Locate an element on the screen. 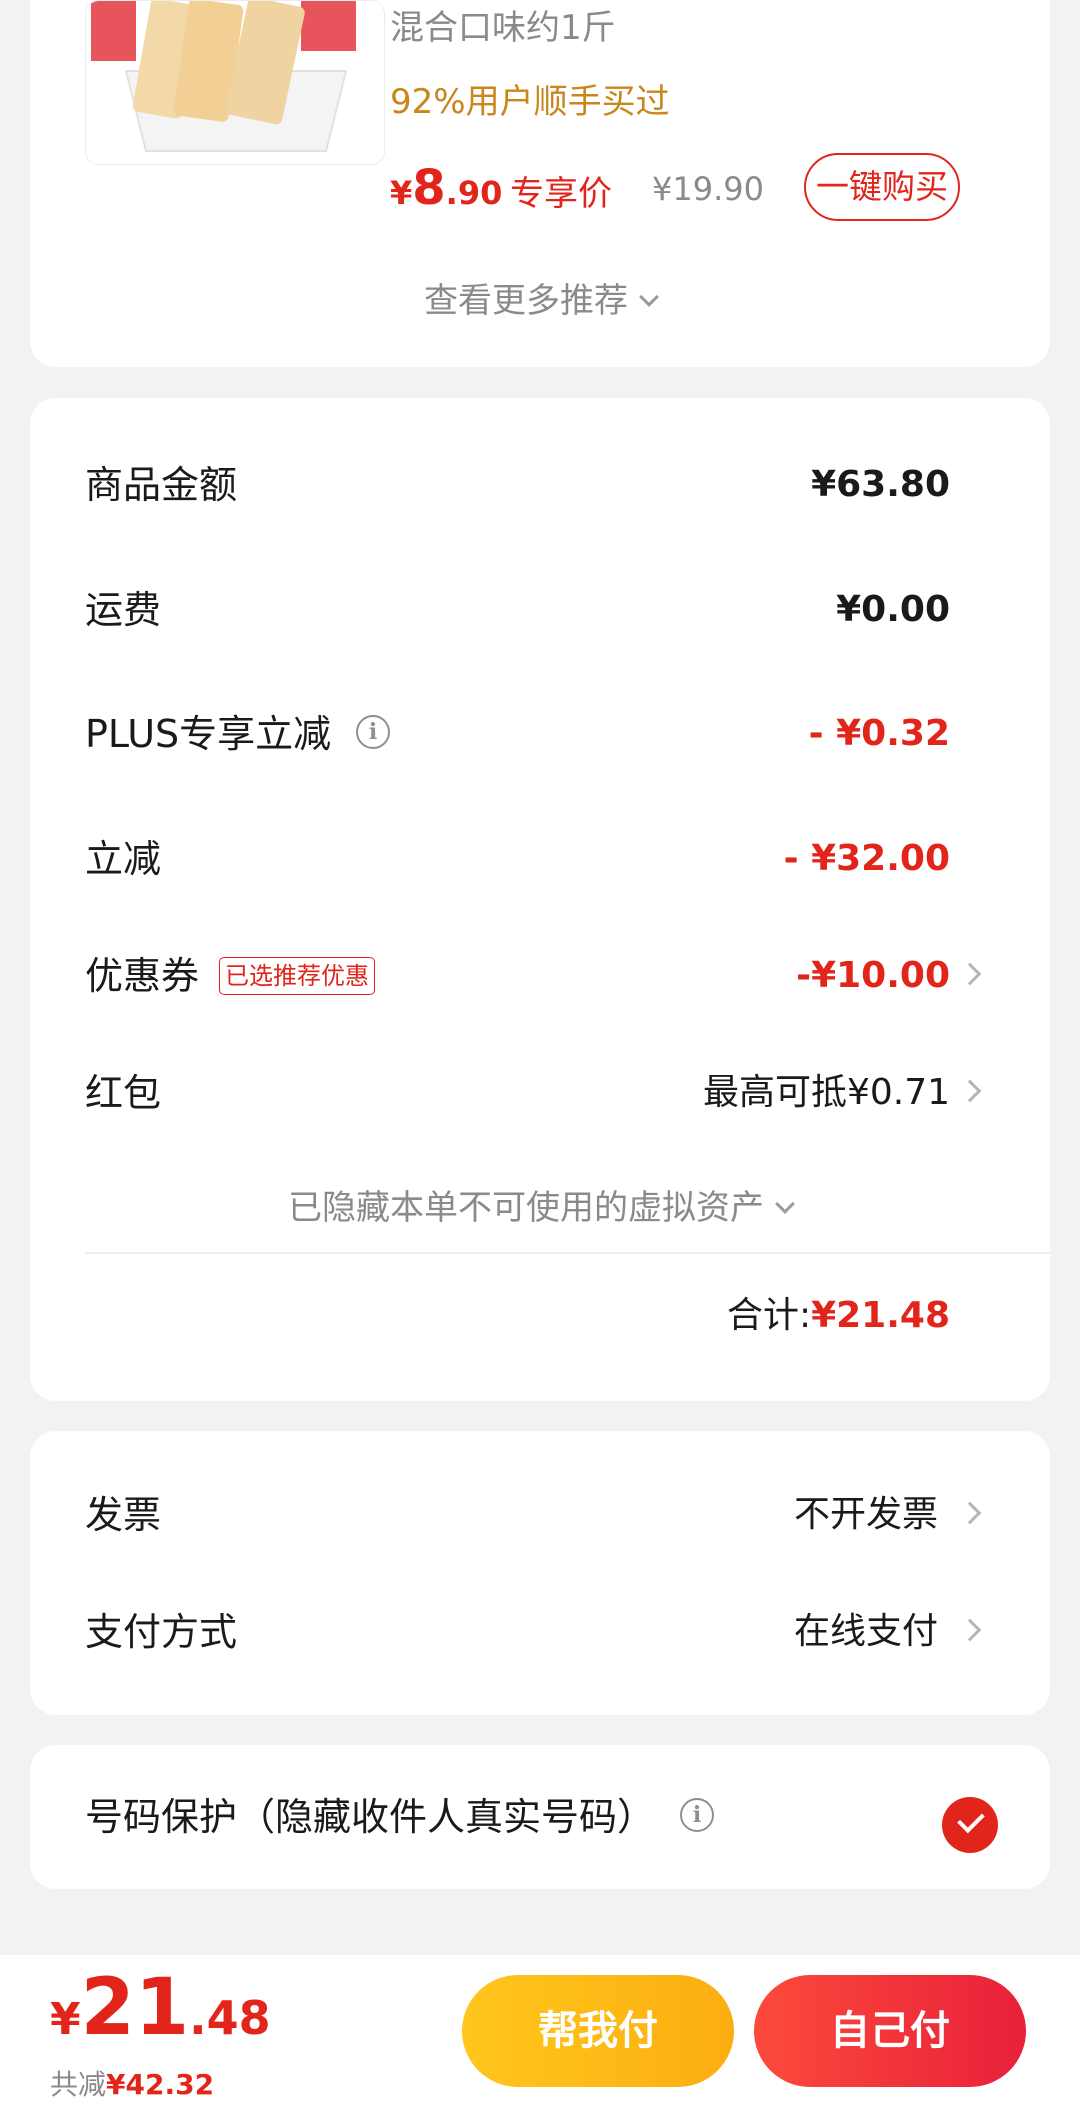 Image resolution: width=1080 pixels, height=2105 pixels. pay-total-decimal: .48 is located at coordinates (230, 2018).